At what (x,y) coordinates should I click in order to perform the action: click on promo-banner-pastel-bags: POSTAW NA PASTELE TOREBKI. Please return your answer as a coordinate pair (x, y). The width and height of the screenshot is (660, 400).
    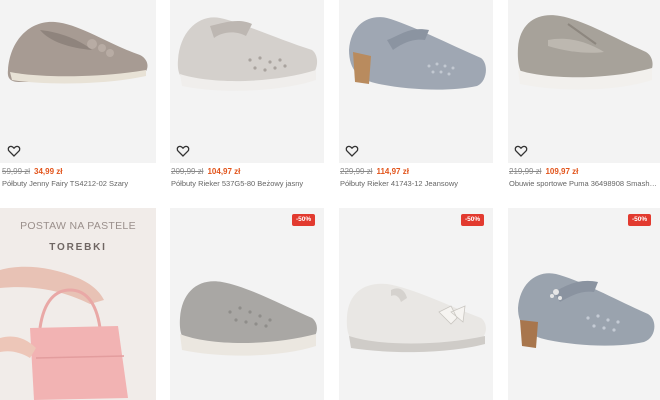
    Looking at the image, I should click on (78, 304).